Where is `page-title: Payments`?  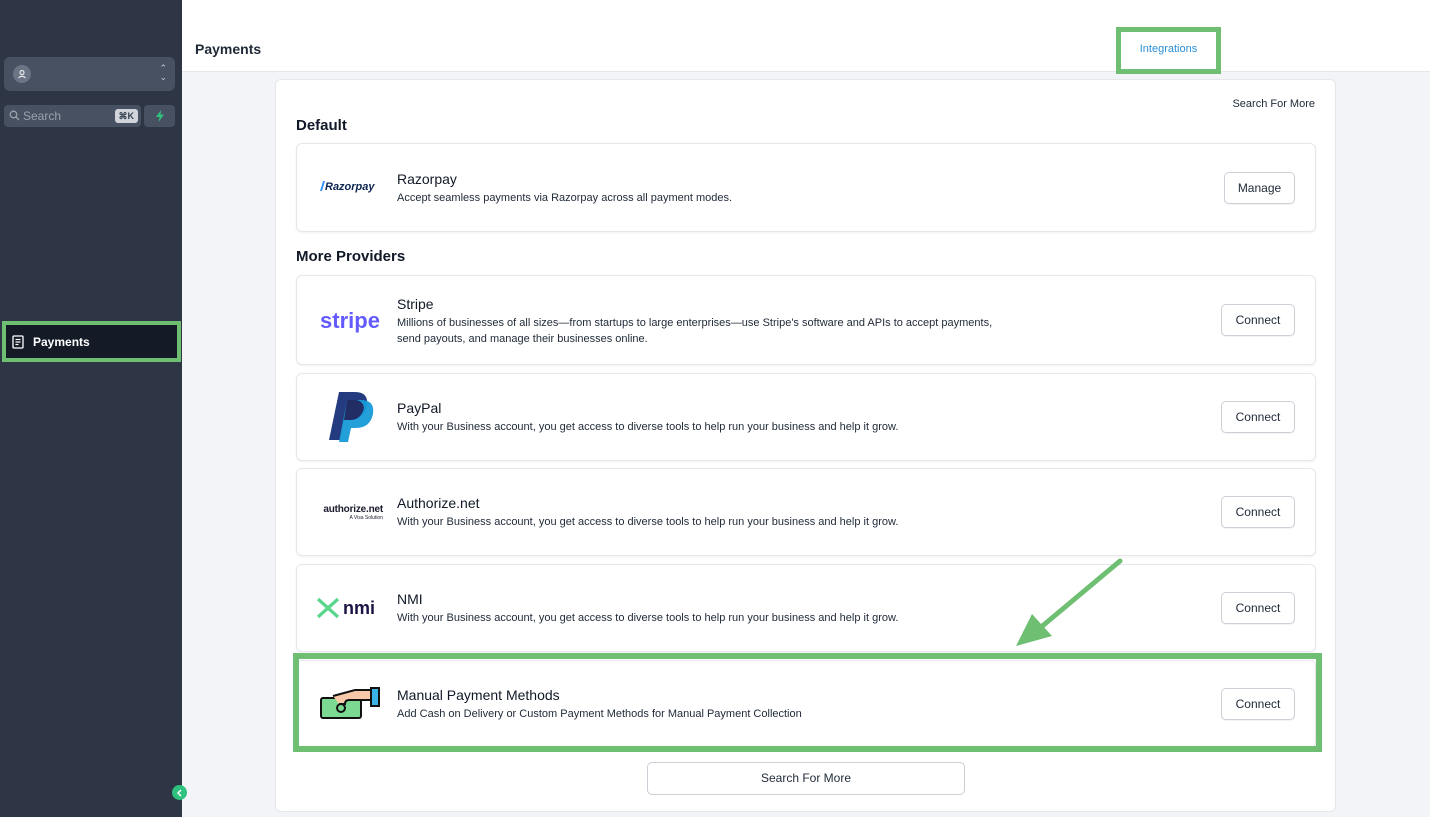
page-title: Payments is located at coordinates (228, 49).